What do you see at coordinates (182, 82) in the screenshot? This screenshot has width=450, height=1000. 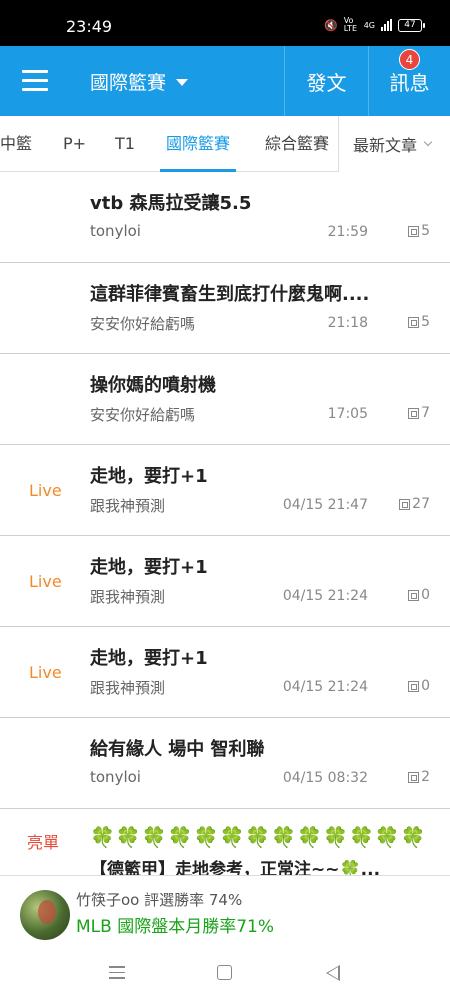 I see `caret-down-icon` at bounding box center [182, 82].